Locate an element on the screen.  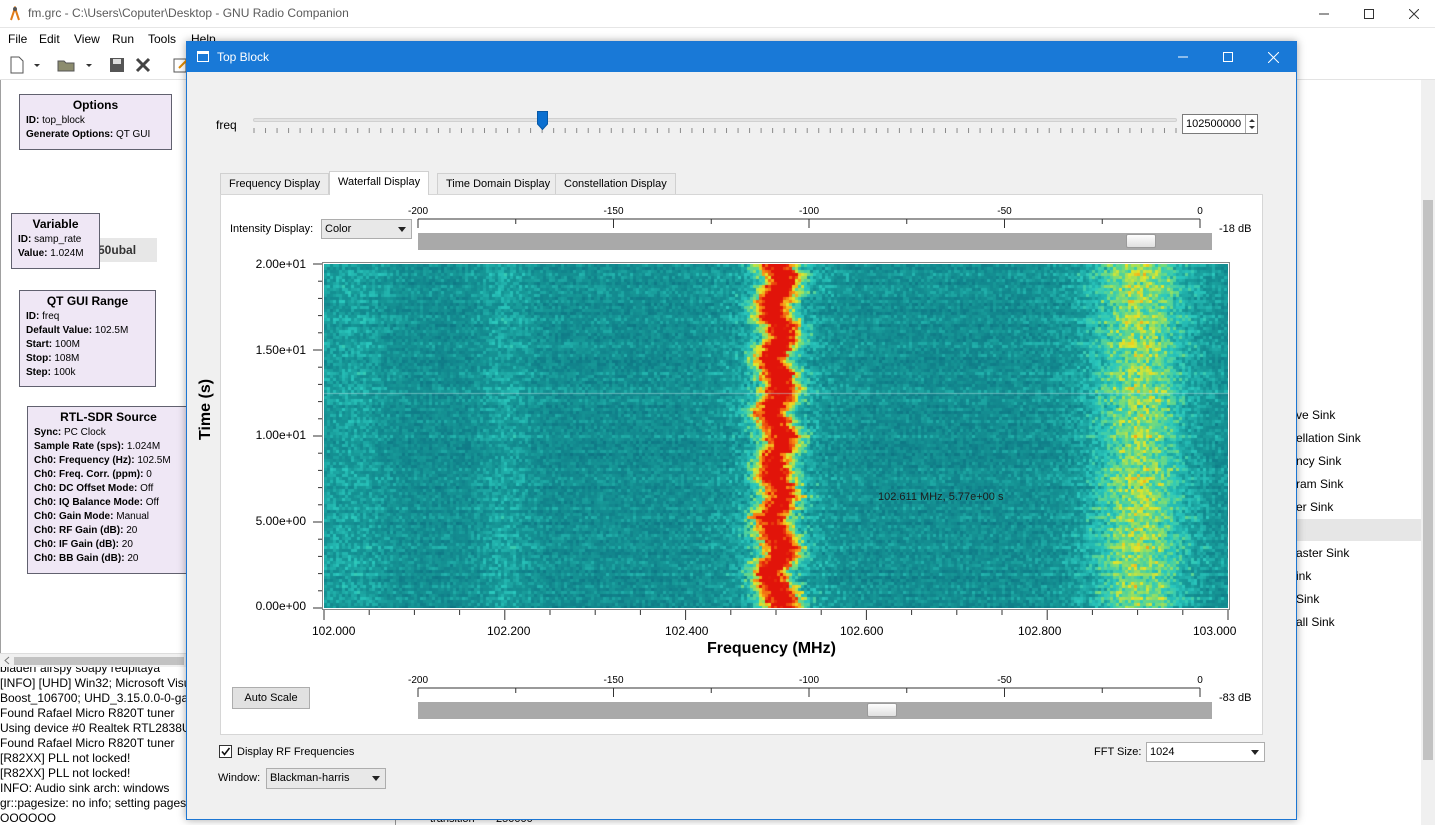
spin-arrows is located at coordinates (1251, 124).